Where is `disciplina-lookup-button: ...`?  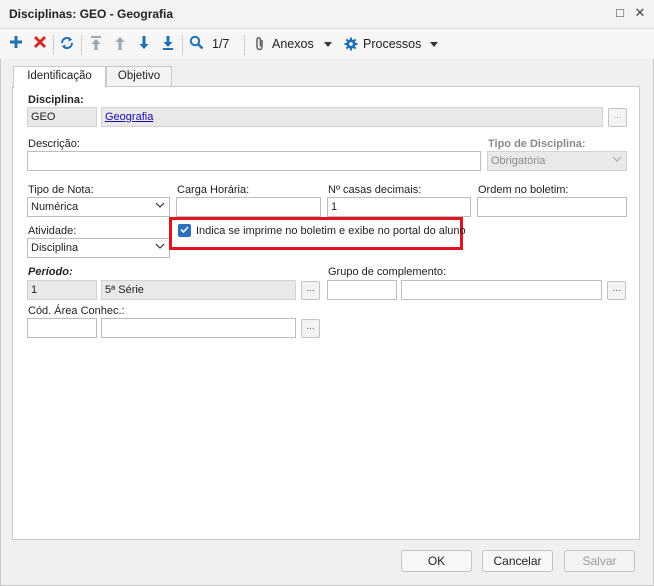 disciplina-lookup-button: ... is located at coordinates (617, 117).